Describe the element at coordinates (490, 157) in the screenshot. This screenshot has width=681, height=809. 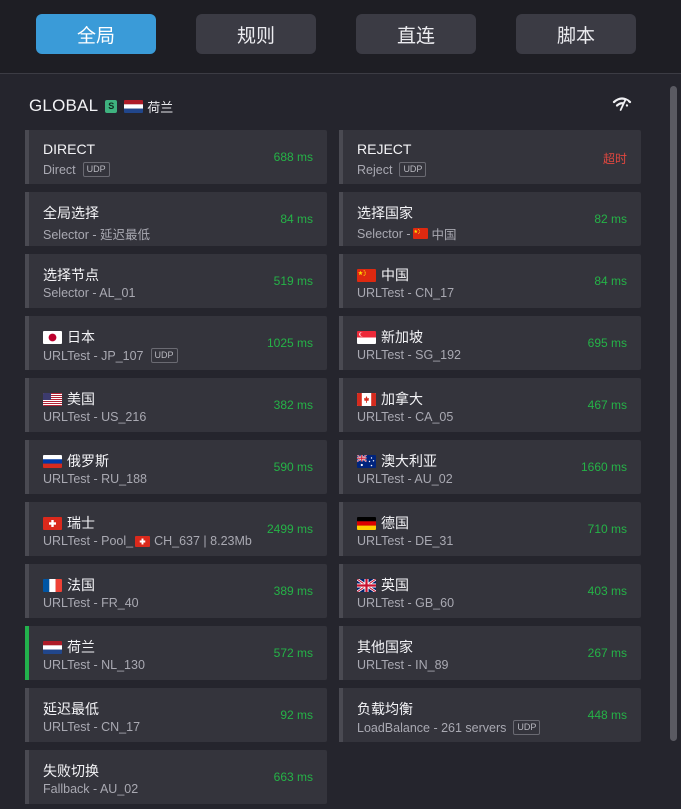
I see `proxy-card: REJECT Reject UDP 超时` at that location.